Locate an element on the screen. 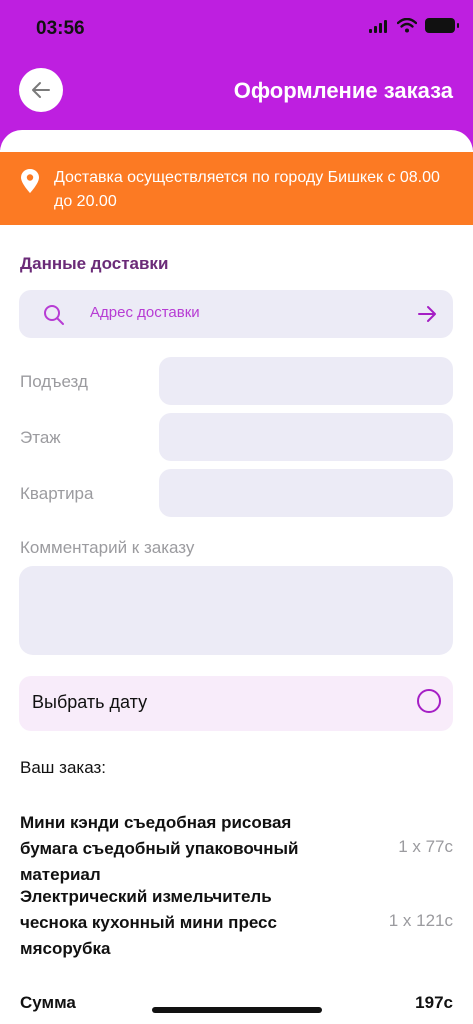  sum-label: Сумма is located at coordinates (48, 1002).